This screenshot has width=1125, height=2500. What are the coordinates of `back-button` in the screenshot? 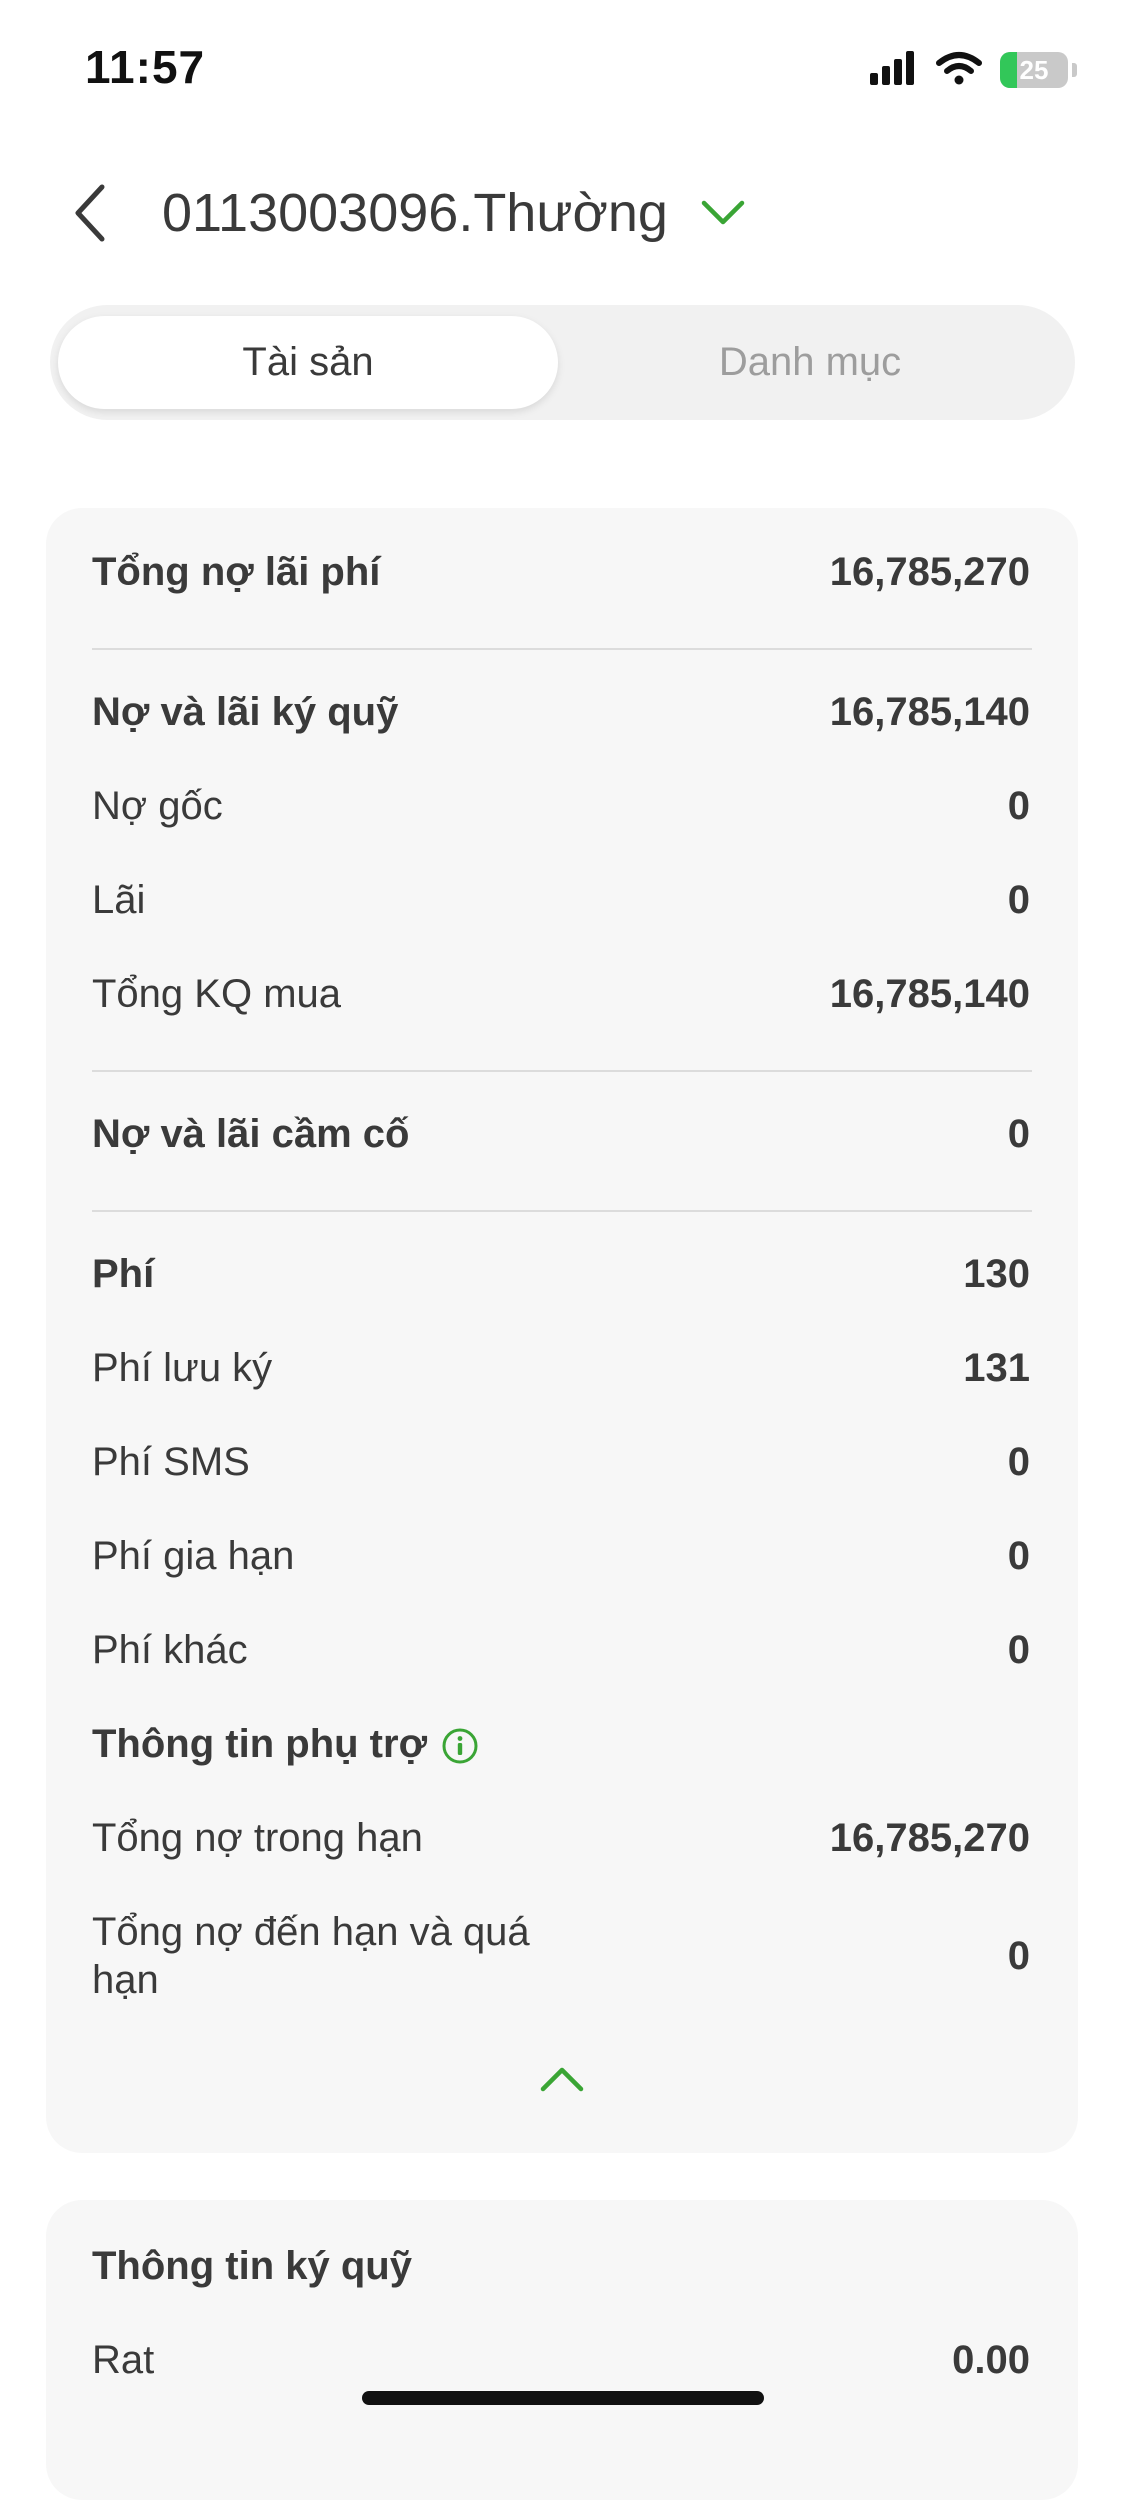 It's located at (90, 215).